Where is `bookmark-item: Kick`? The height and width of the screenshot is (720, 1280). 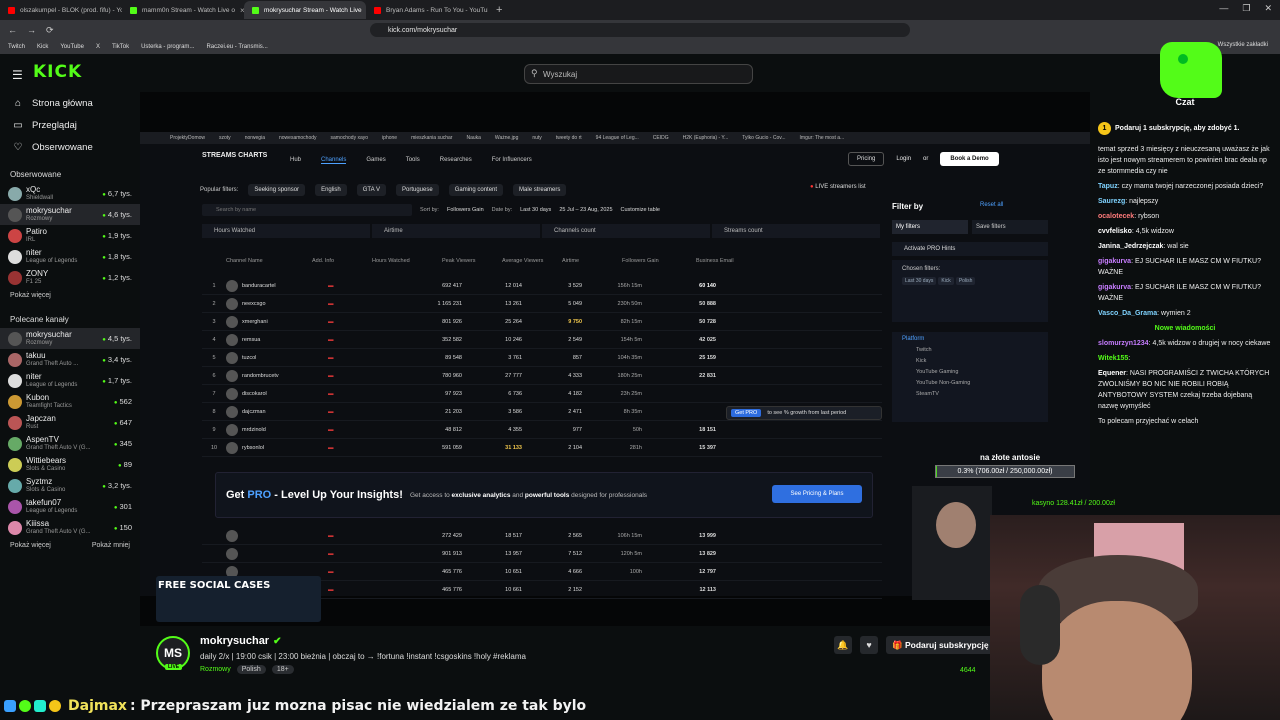
bookmark-item: Kick is located at coordinates (42, 47).